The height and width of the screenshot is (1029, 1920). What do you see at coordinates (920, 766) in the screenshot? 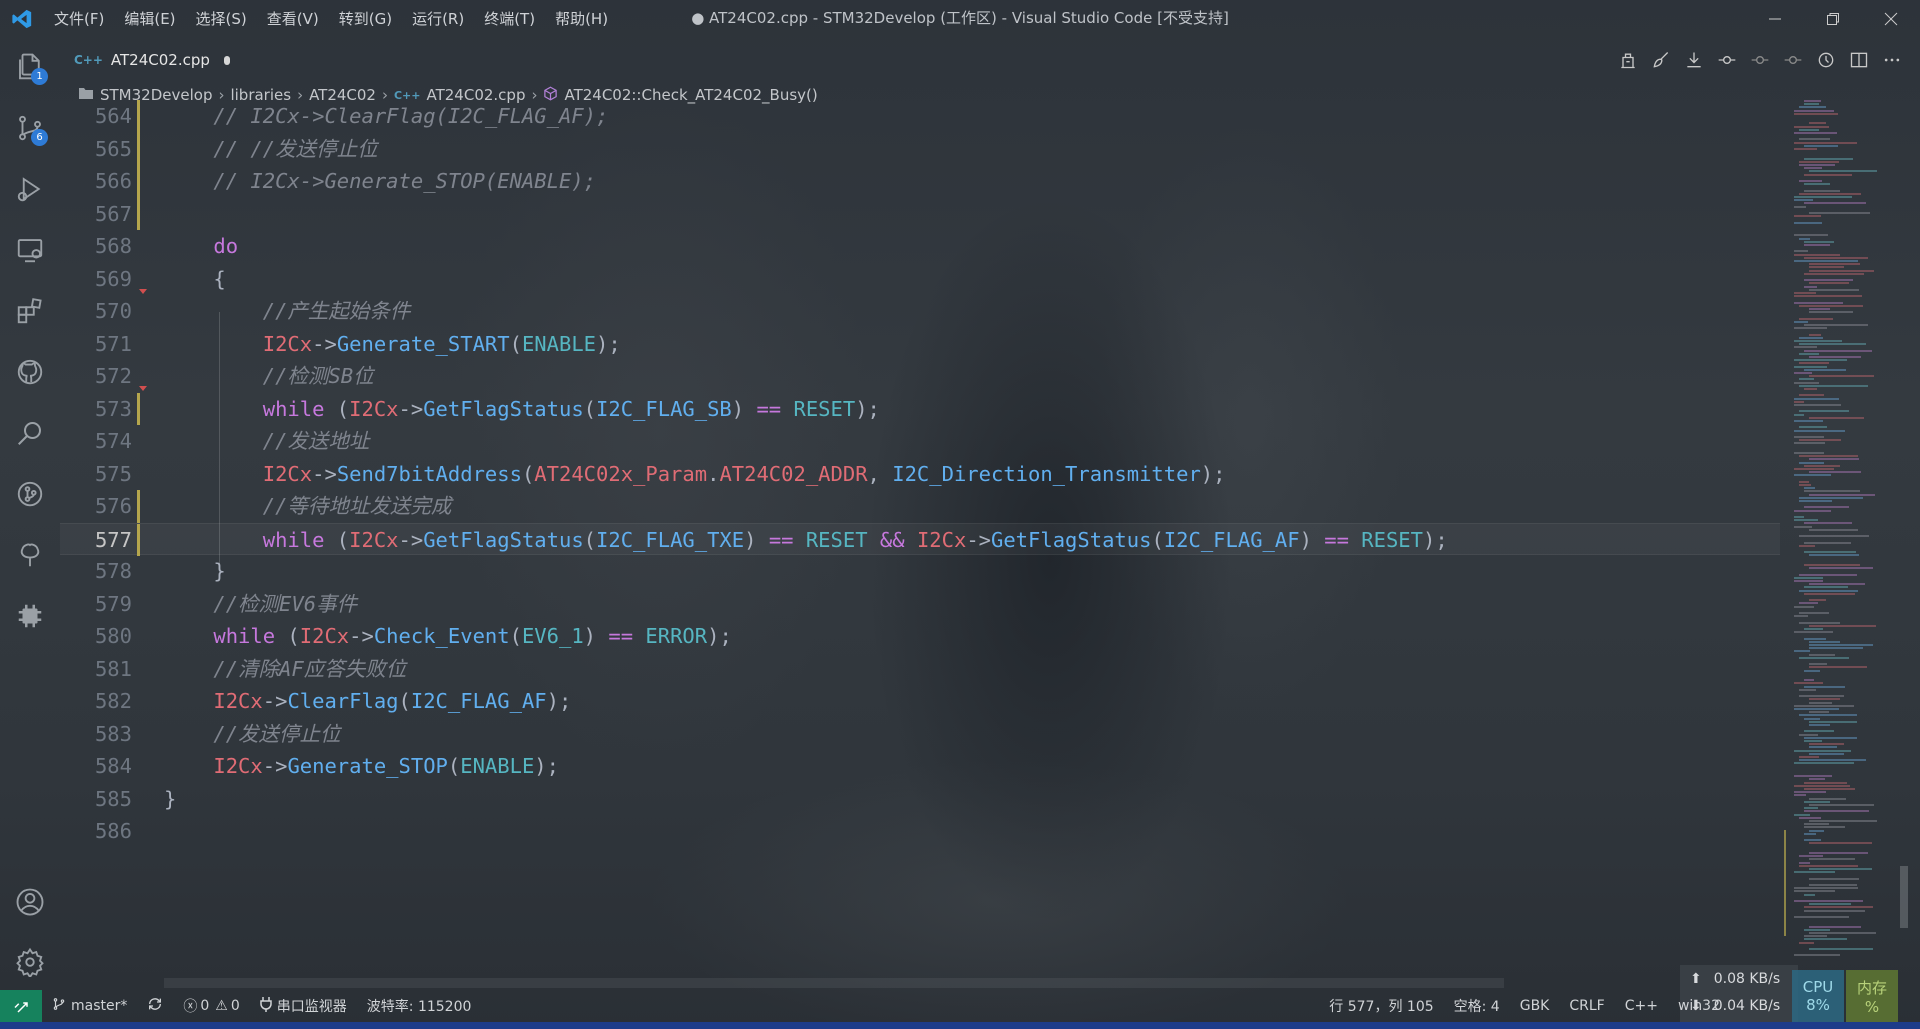
I see `code-line: 584 I2Cx->Generate_STOP(ENABLE);` at bounding box center [920, 766].